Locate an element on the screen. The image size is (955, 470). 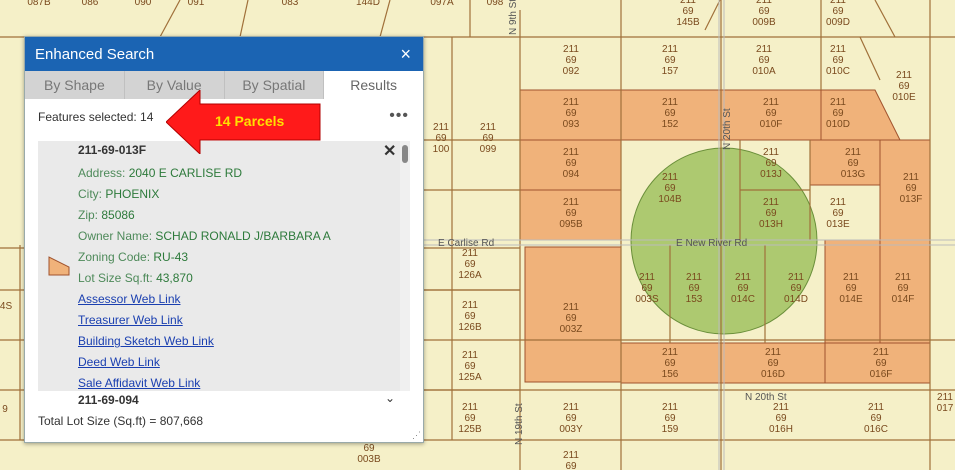
parcel-label: 016F is located at coordinates (881, 374).